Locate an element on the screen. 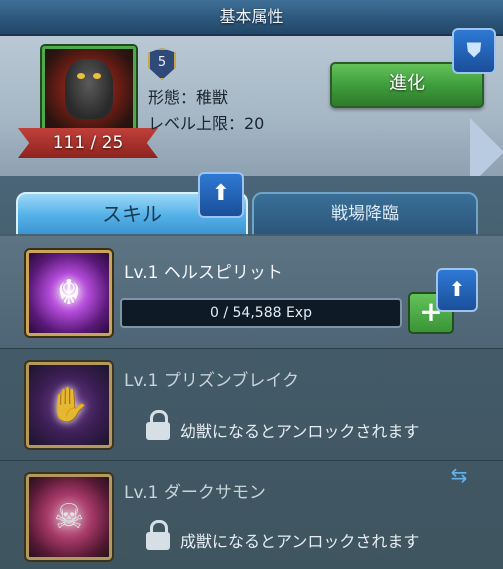 This screenshot has height=569, width=503. skill-exp-bar: 0 / 54,588 Exp is located at coordinates (261, 313).